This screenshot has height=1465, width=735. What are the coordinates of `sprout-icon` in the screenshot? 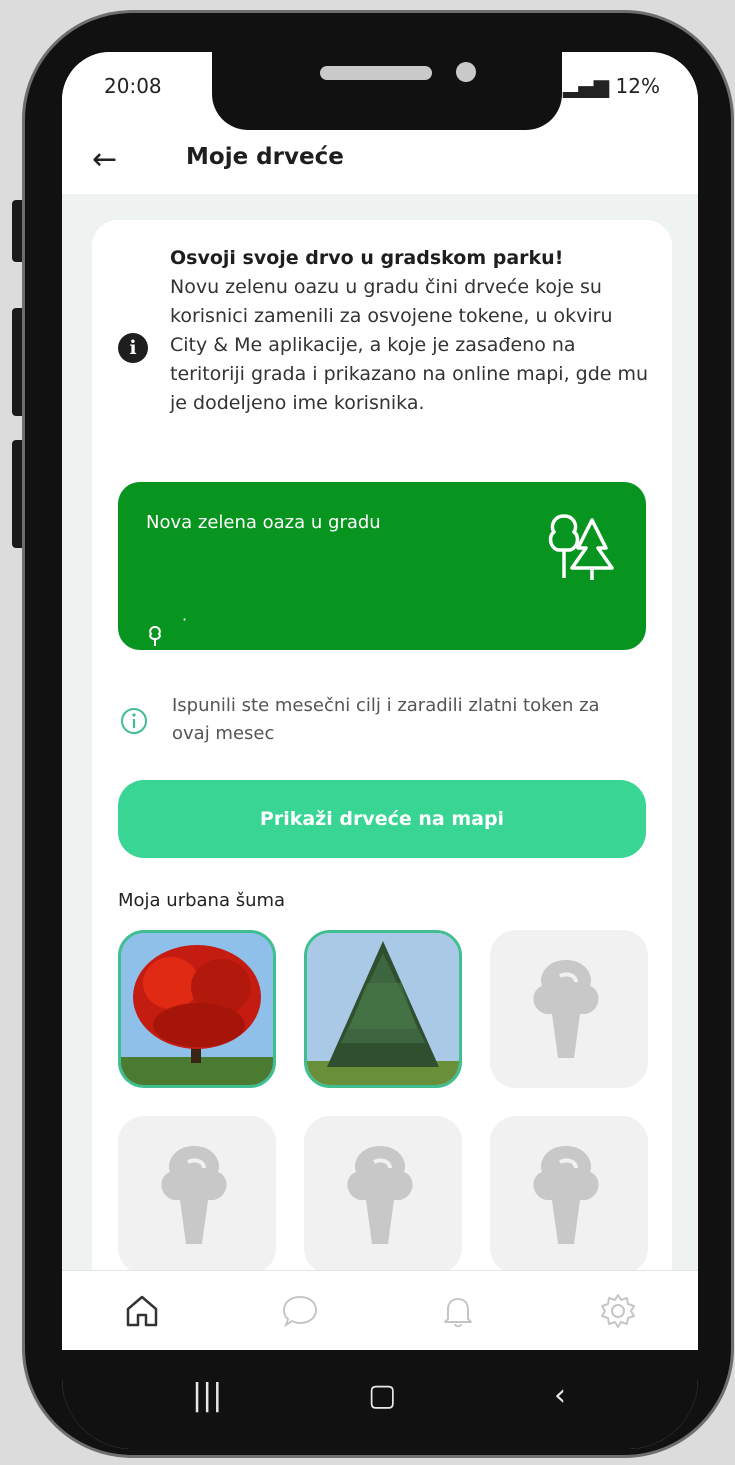 It's located at (155, 635).